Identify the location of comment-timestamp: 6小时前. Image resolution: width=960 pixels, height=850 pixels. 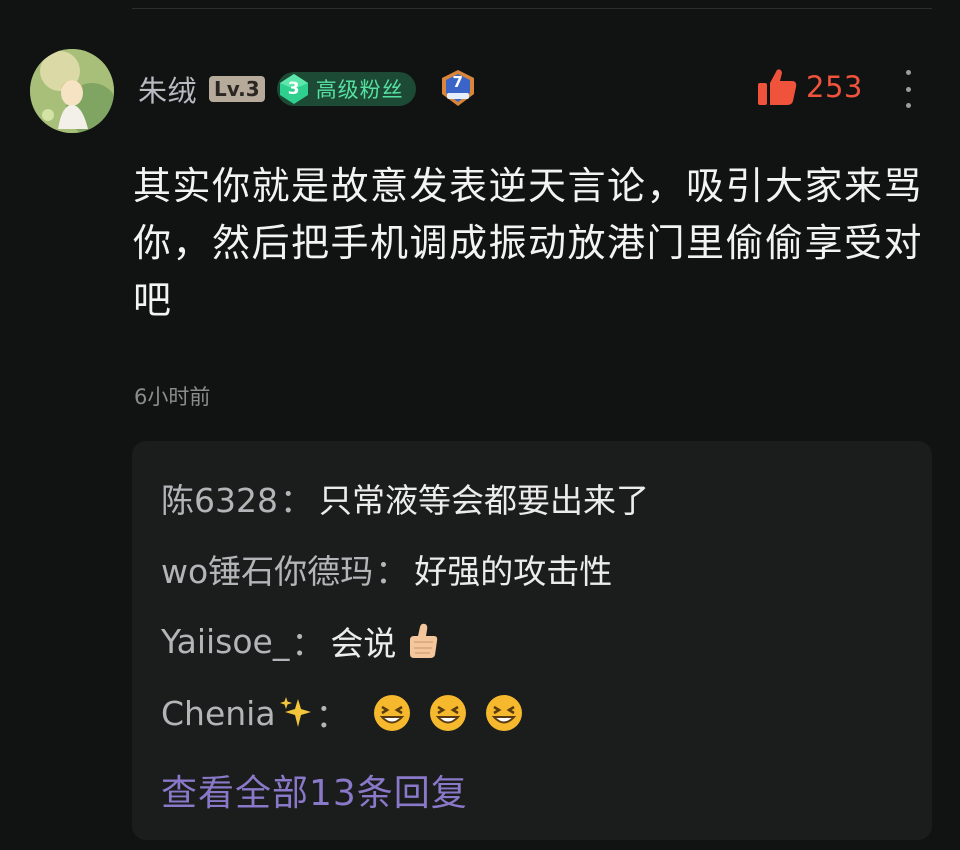
(172, 397).